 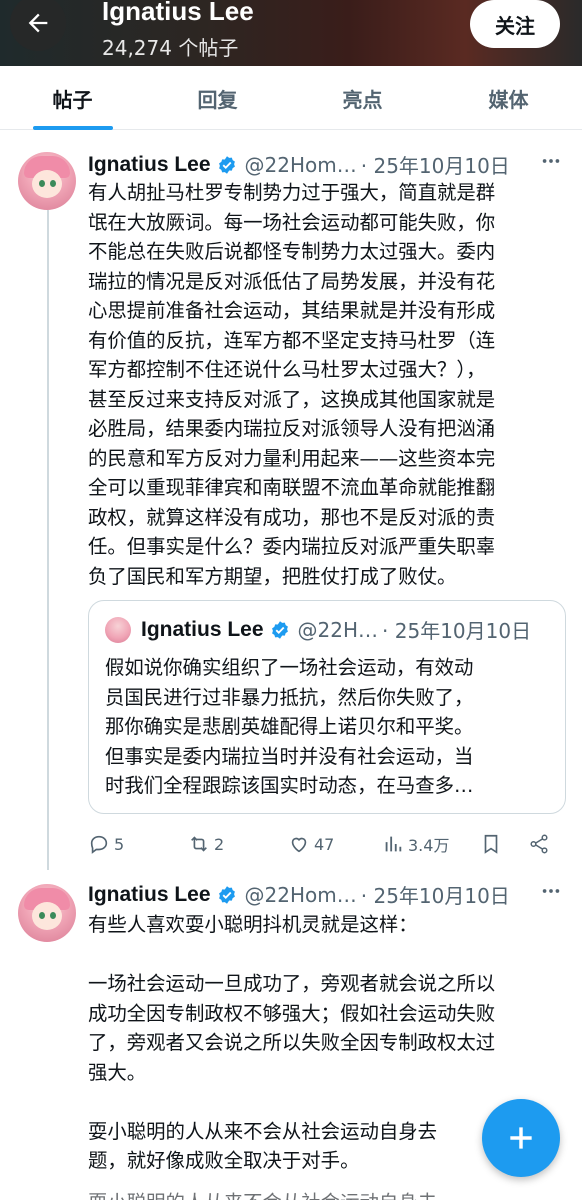 I want to click on share-icon, so click(x=539, y=844).